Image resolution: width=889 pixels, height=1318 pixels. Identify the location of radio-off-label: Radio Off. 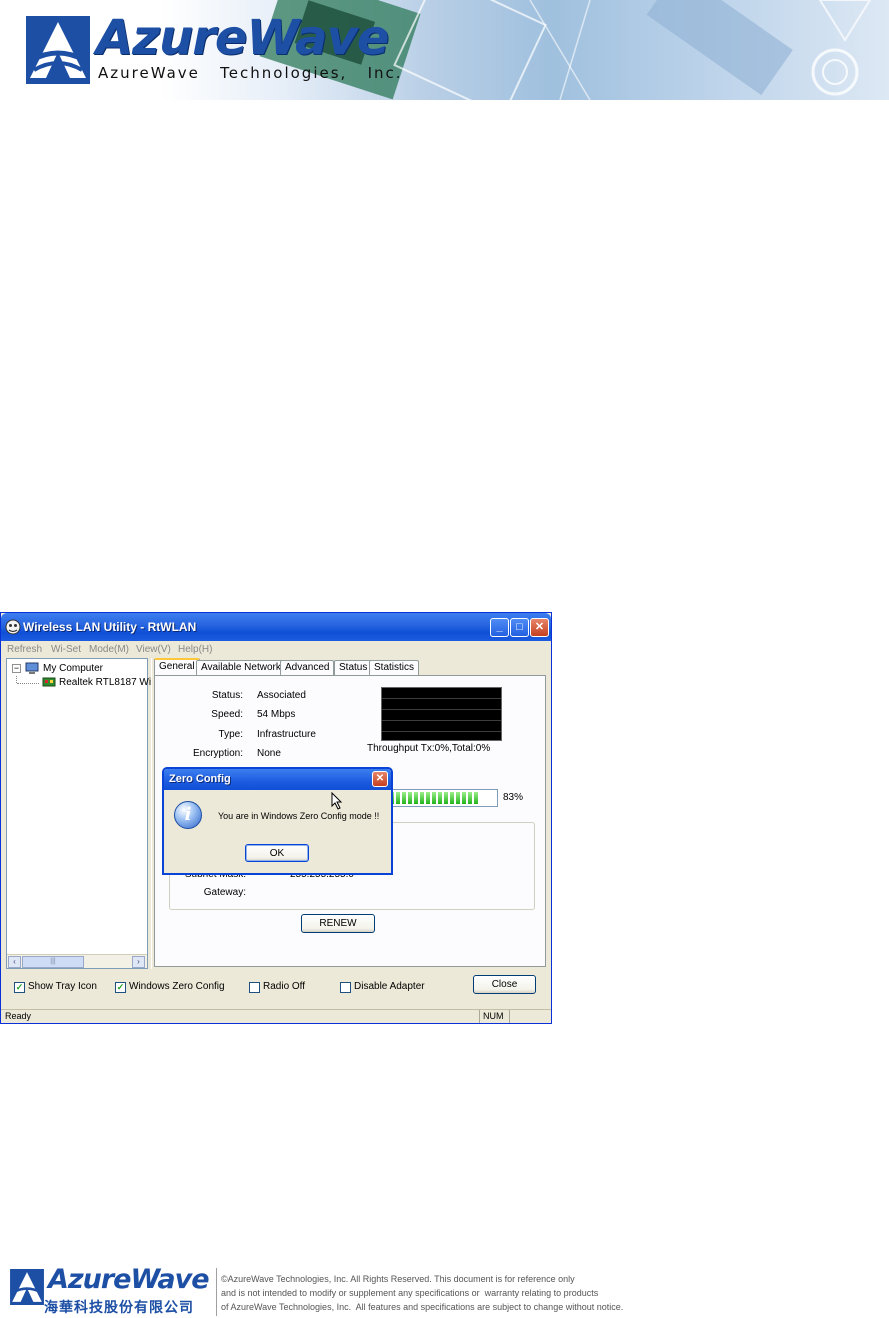
(284, 986).